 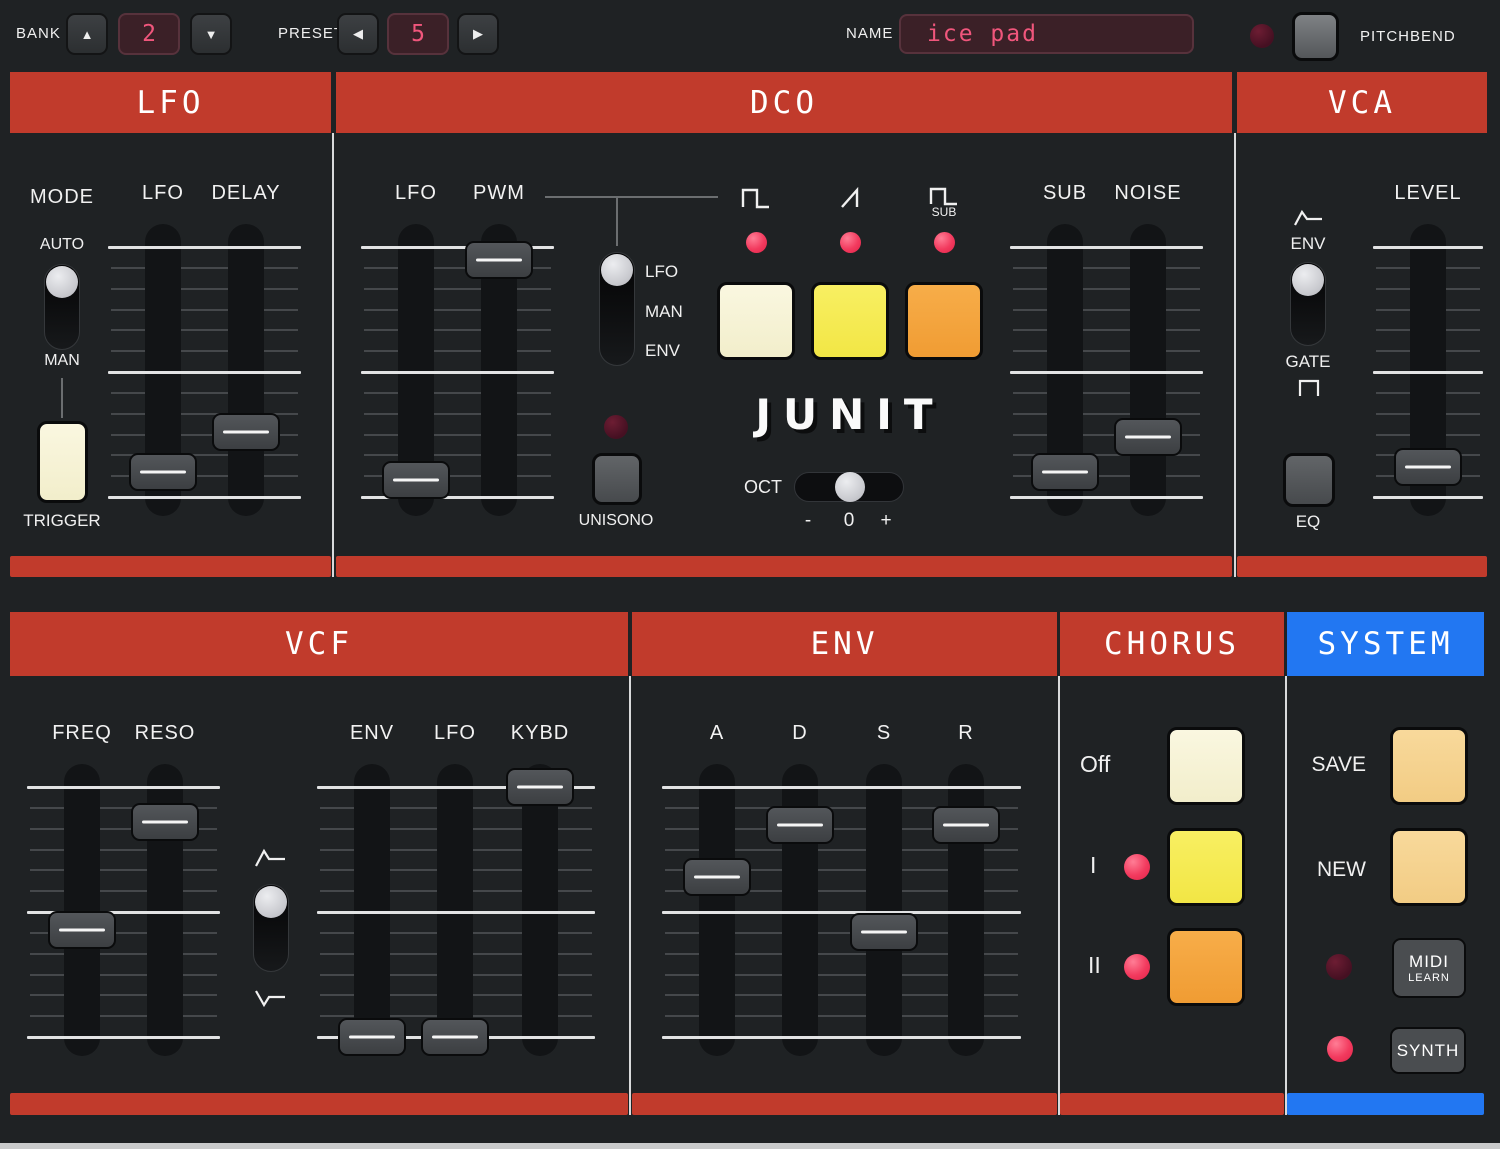 What do you see at coordinates (165, 892) in the screenshot?
I see `vcf-reso-slider: RESO` at bounding box center [165, 892].